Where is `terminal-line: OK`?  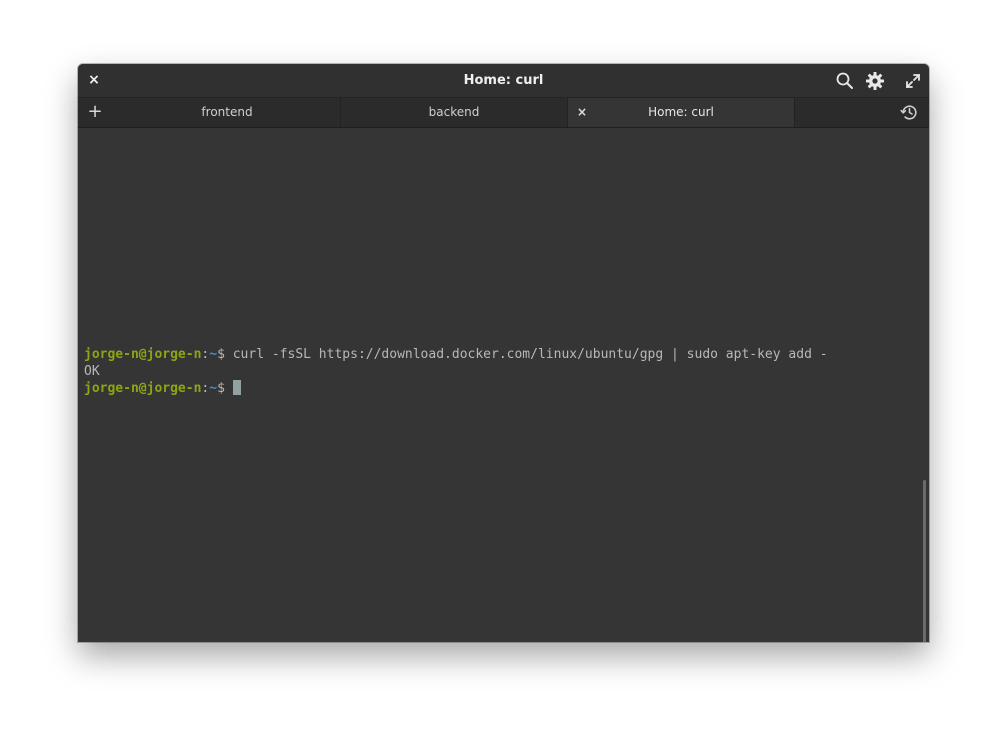
terminal-line: OK is located at coordinates (92, 371).